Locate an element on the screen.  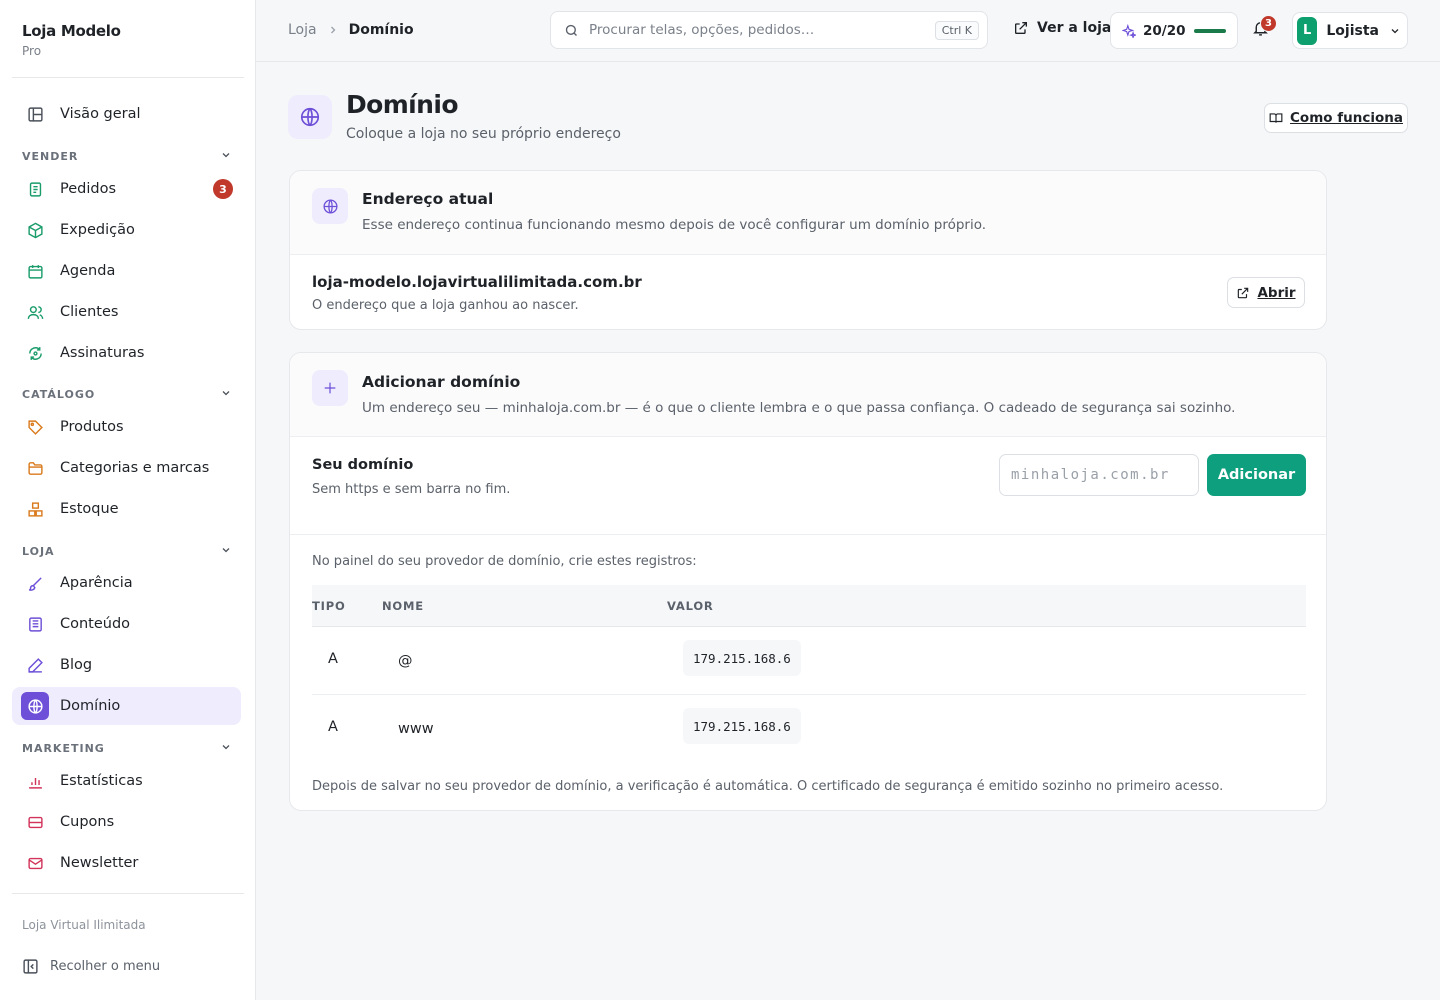
refresh-icon is located at coordinates (35, 353).